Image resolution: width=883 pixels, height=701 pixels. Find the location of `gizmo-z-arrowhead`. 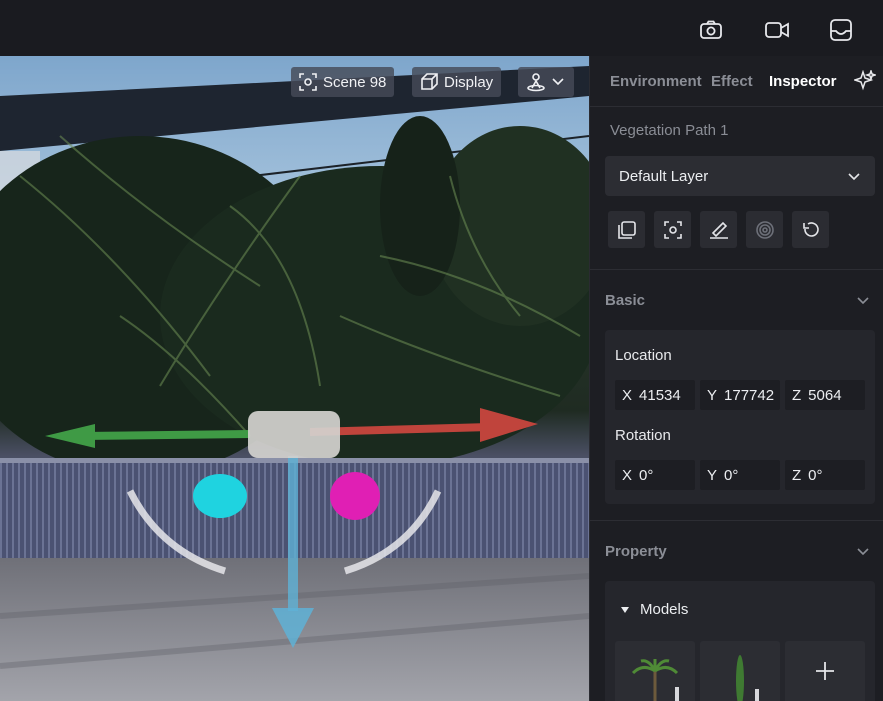

gizmo-z-arrowhead is located at coordinates (293, 628).